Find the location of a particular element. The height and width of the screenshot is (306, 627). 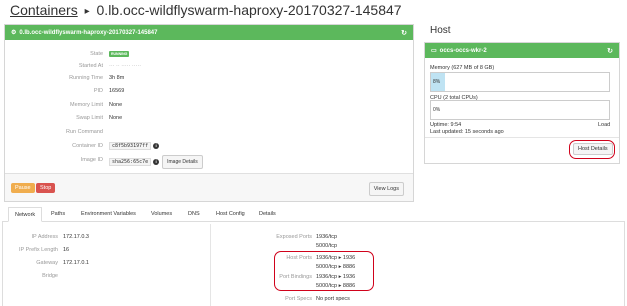

bridge-label: Bridge is located at coordinates (50, 276).